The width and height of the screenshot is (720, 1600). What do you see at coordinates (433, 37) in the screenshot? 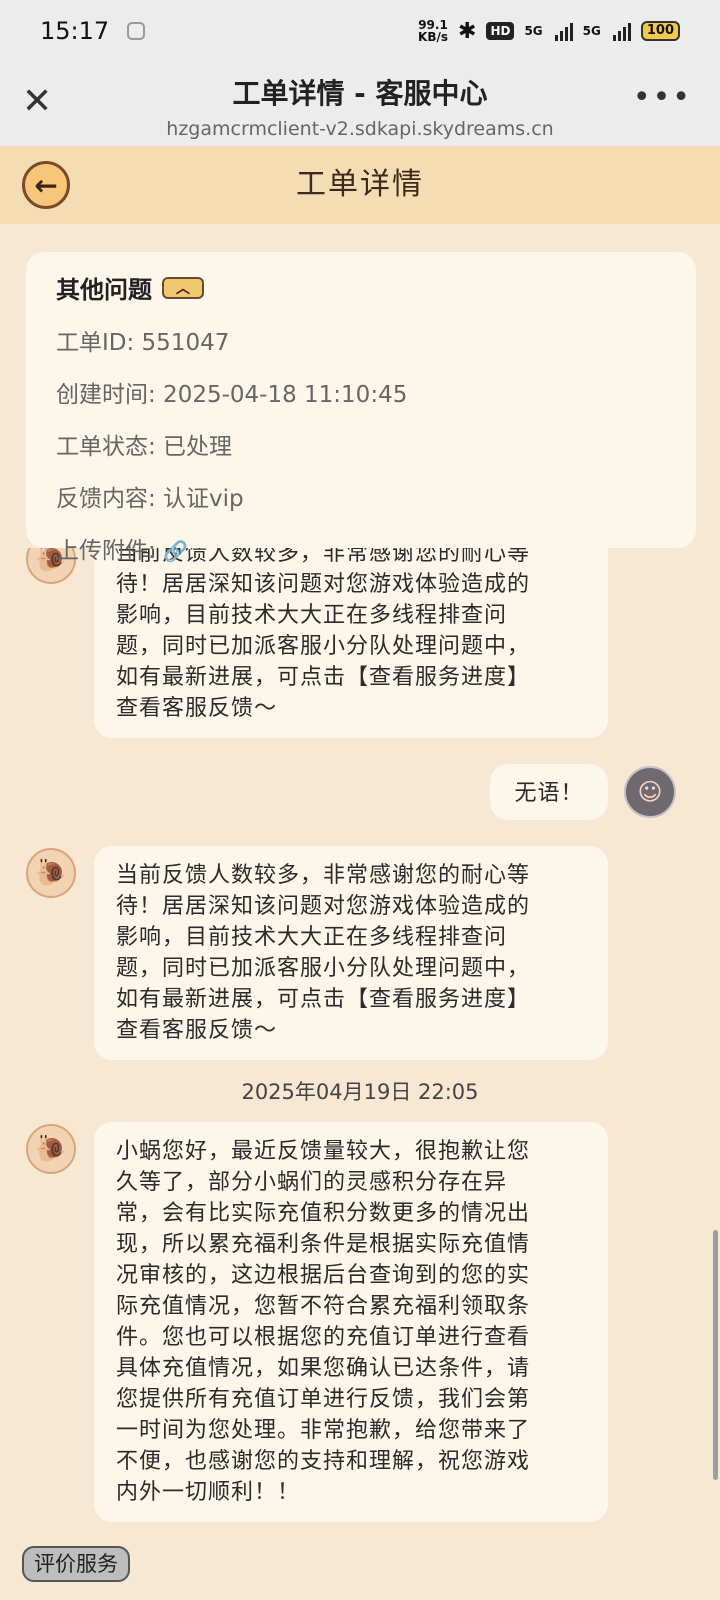
I see `network-speed-unit: KB/s` at bounding box center [433, 37].